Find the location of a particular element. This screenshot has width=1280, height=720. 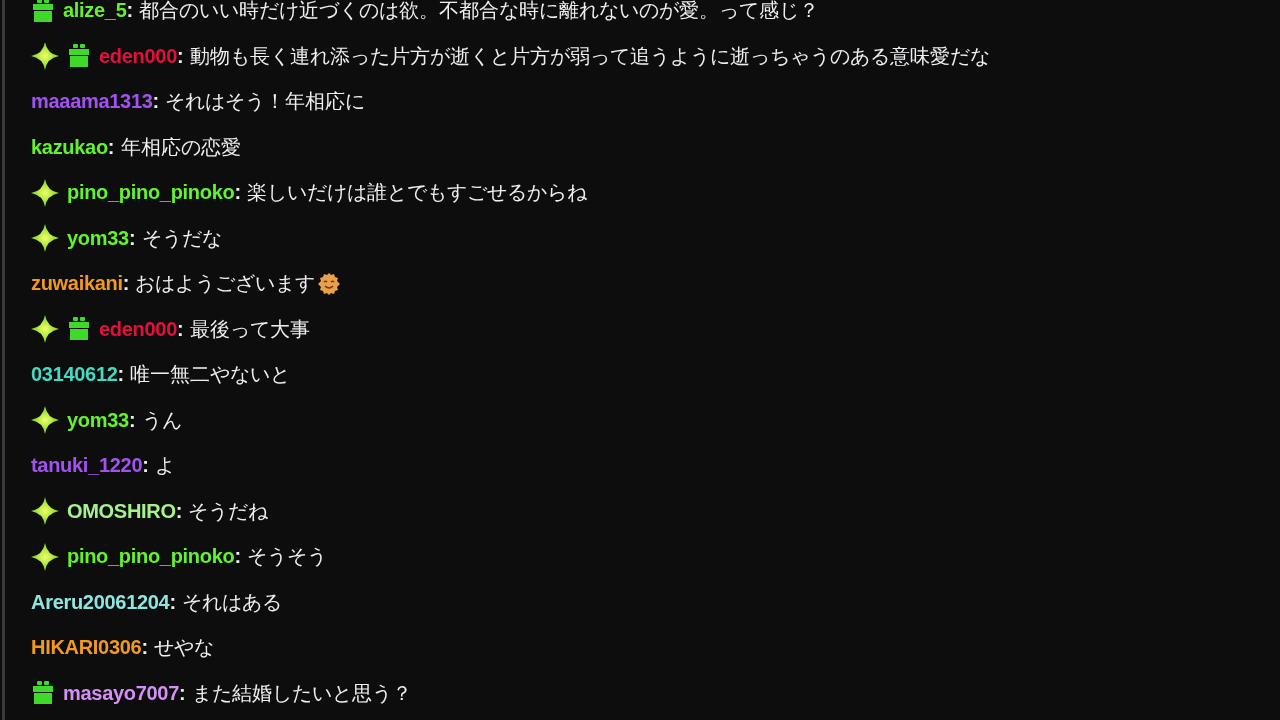

message-text: 都合のいい時だけ近づくのは欲。不都合な時に離れないのが愛。って感じ？ is located at coordinates (479, 12).